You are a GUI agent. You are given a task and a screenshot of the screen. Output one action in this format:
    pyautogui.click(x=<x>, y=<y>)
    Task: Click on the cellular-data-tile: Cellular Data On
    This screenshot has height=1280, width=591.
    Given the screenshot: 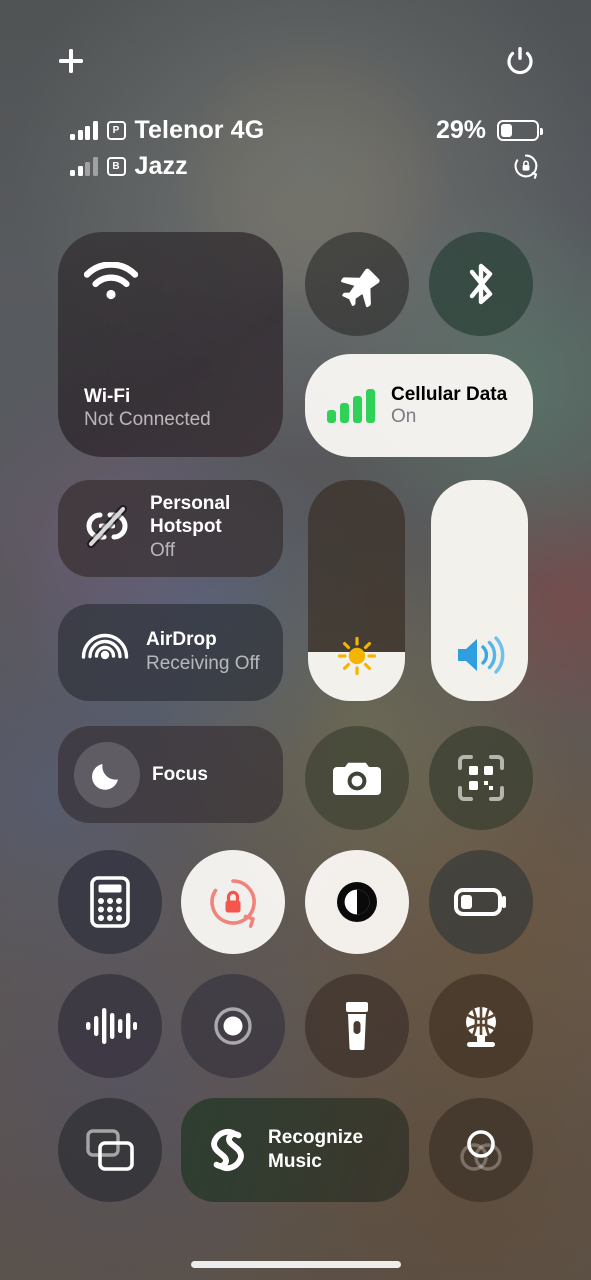 What is the action you would take?
    pyautogui.click(x=419, y=405)
    